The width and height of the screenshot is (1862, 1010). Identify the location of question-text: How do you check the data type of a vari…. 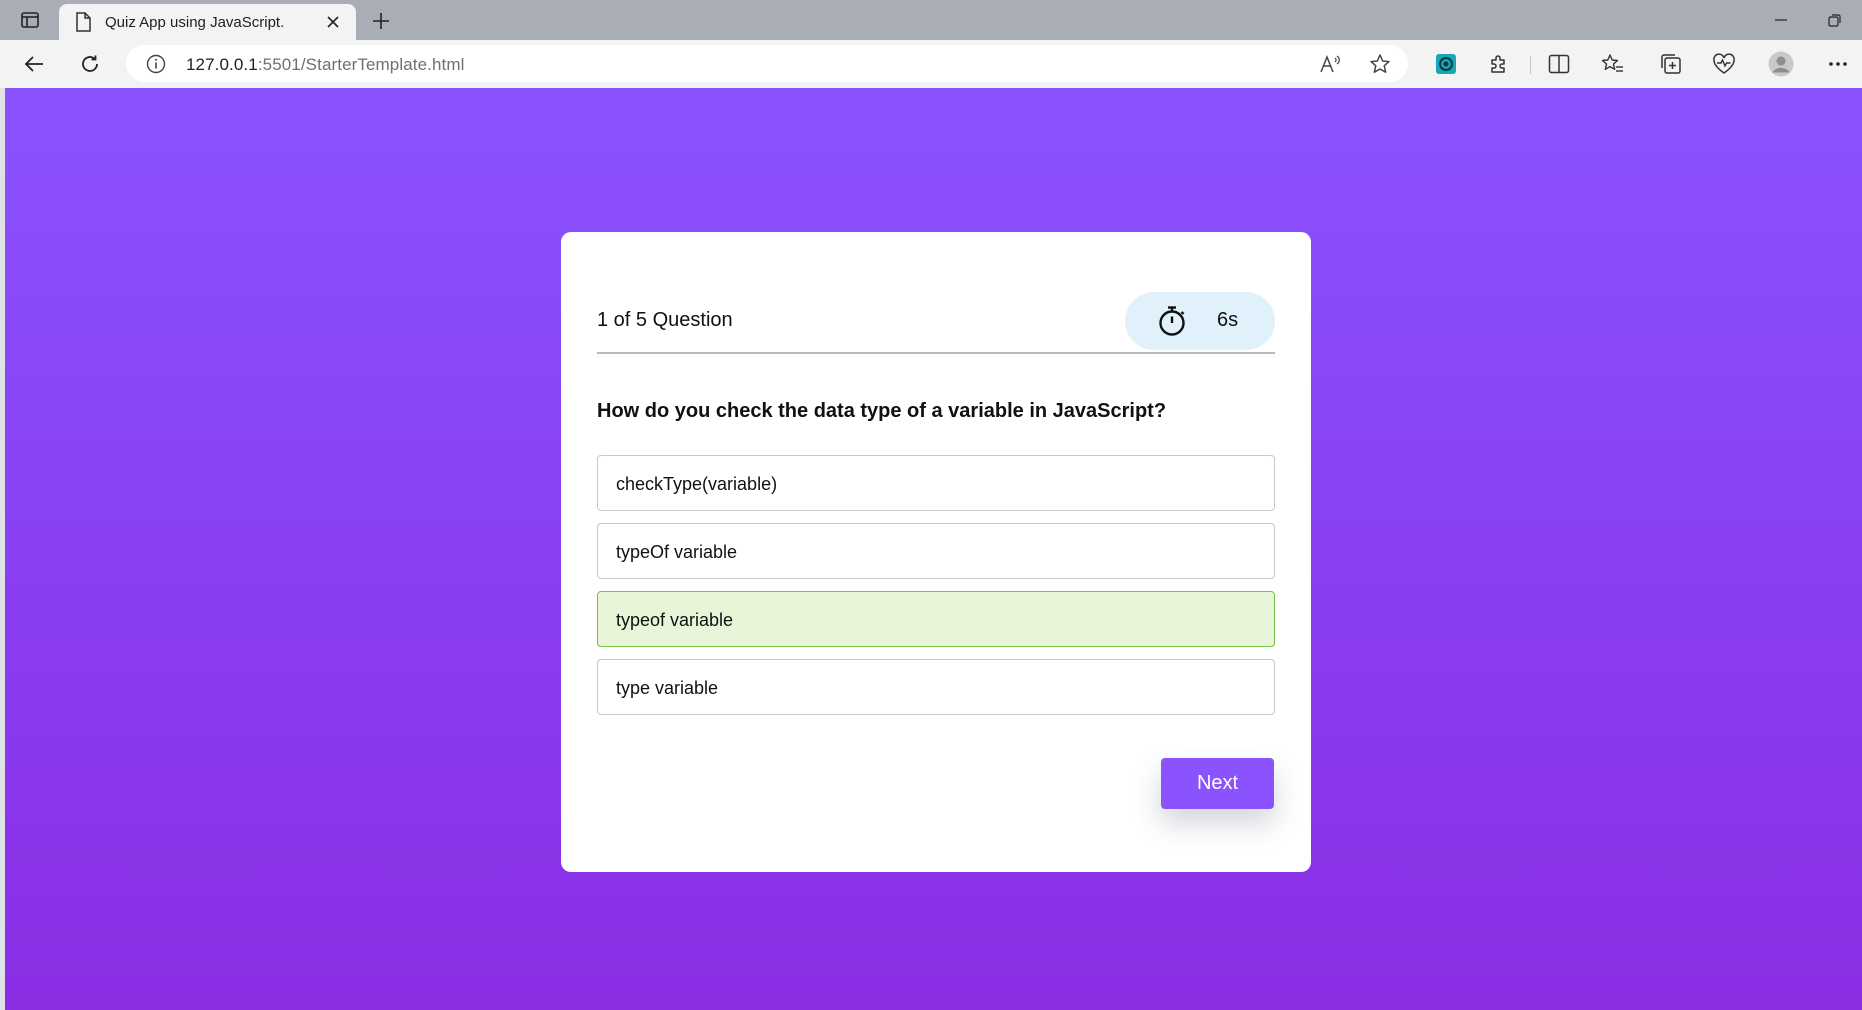
(882, 411).